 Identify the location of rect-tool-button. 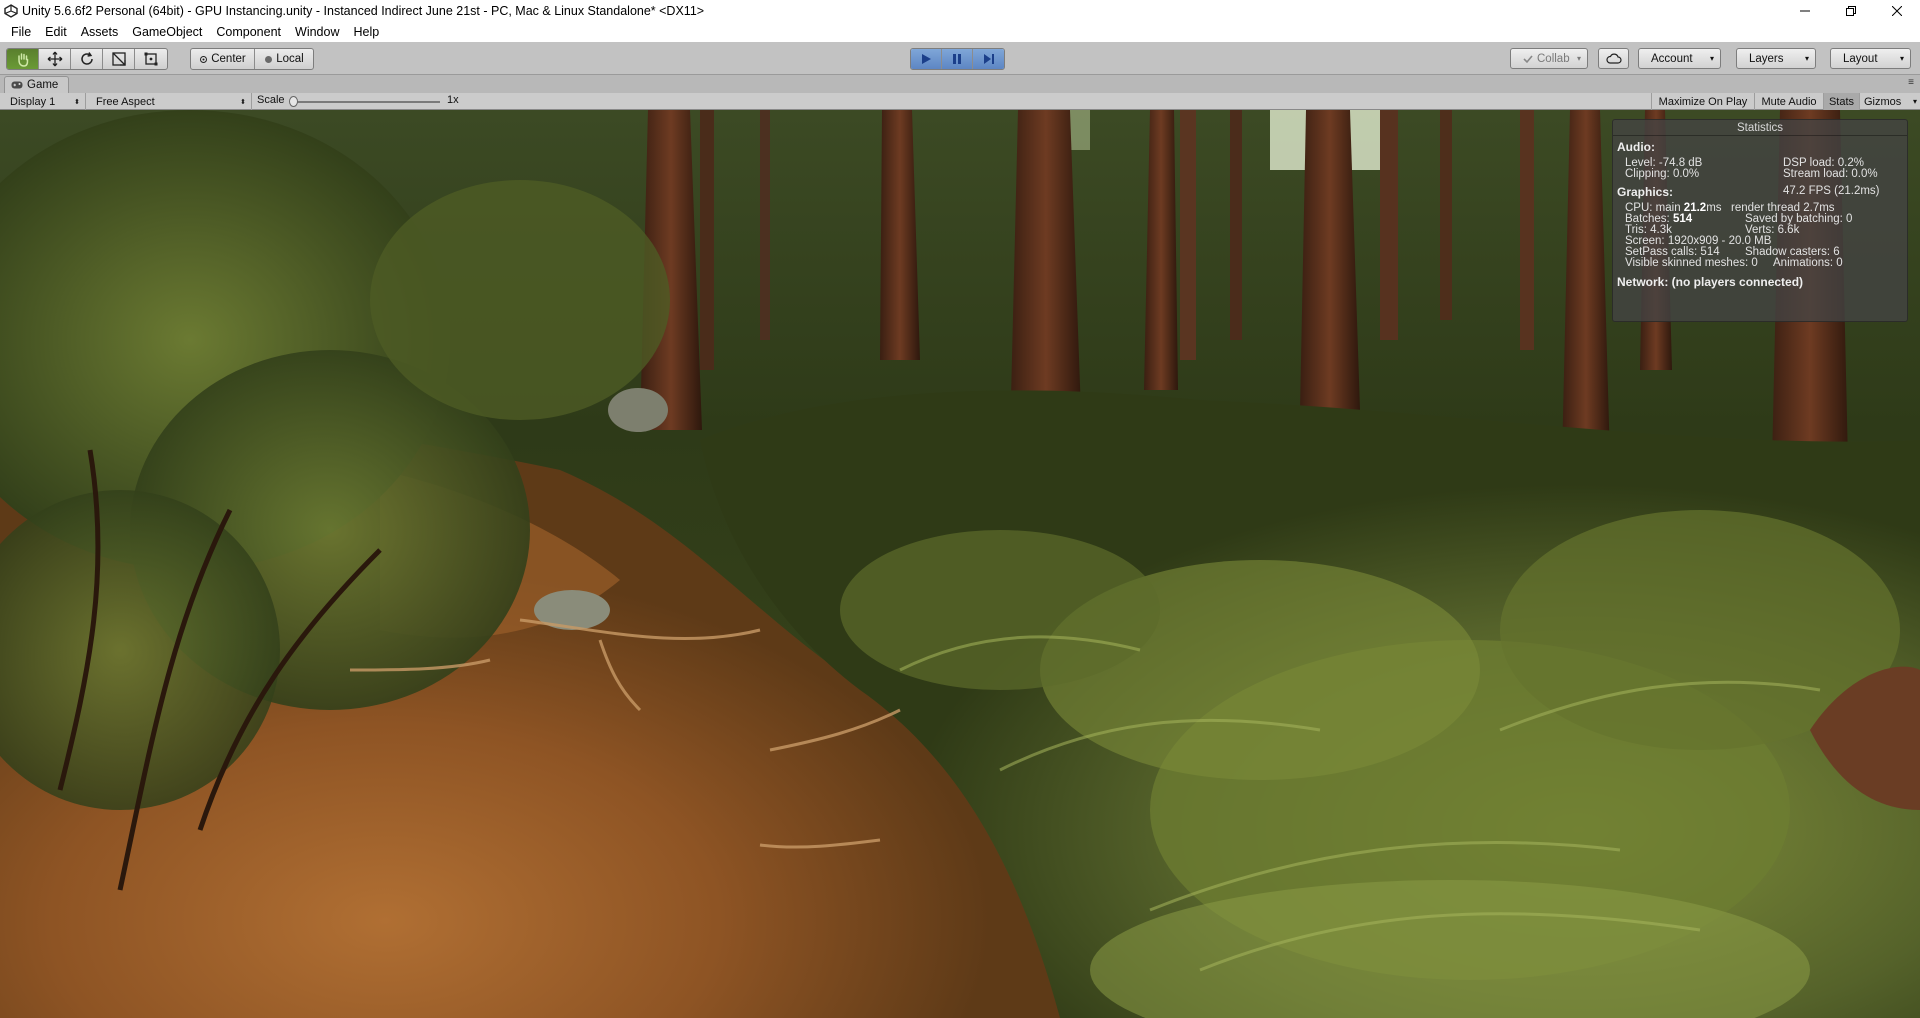
(151, 59).